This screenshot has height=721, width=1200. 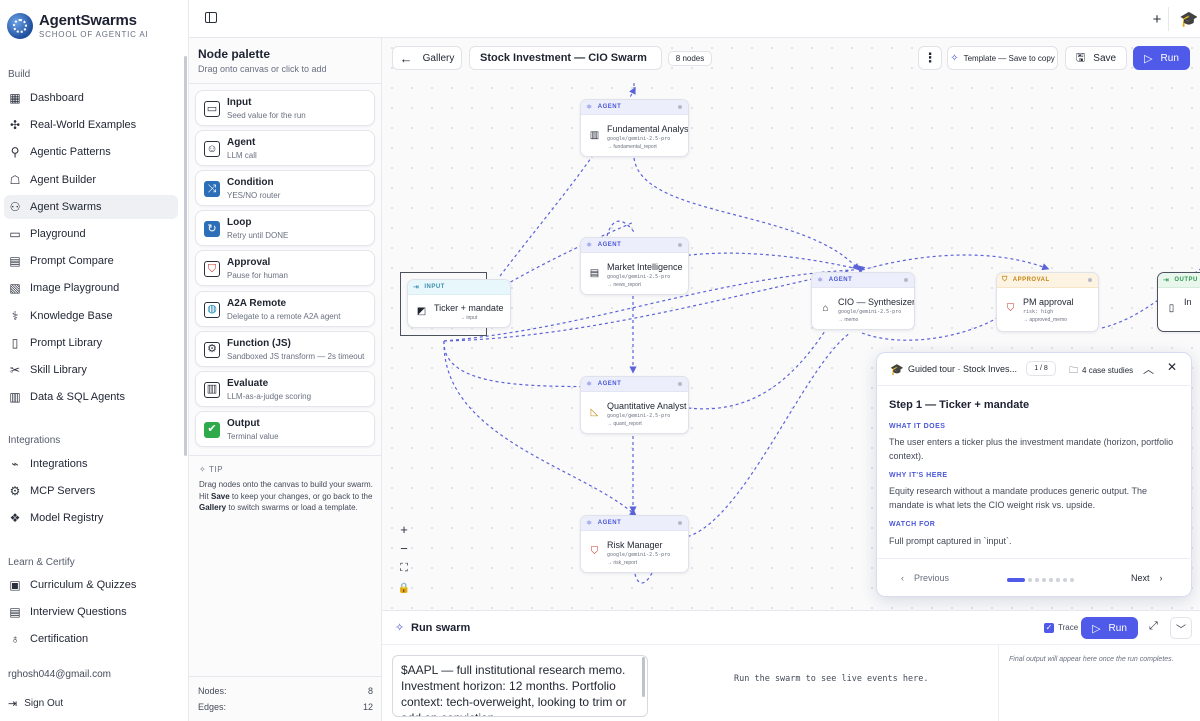 What do you see at coordinates (15, 206) in the screenshot?
I see `swarm-icon: ⚇` at bounding box center [15, 206].